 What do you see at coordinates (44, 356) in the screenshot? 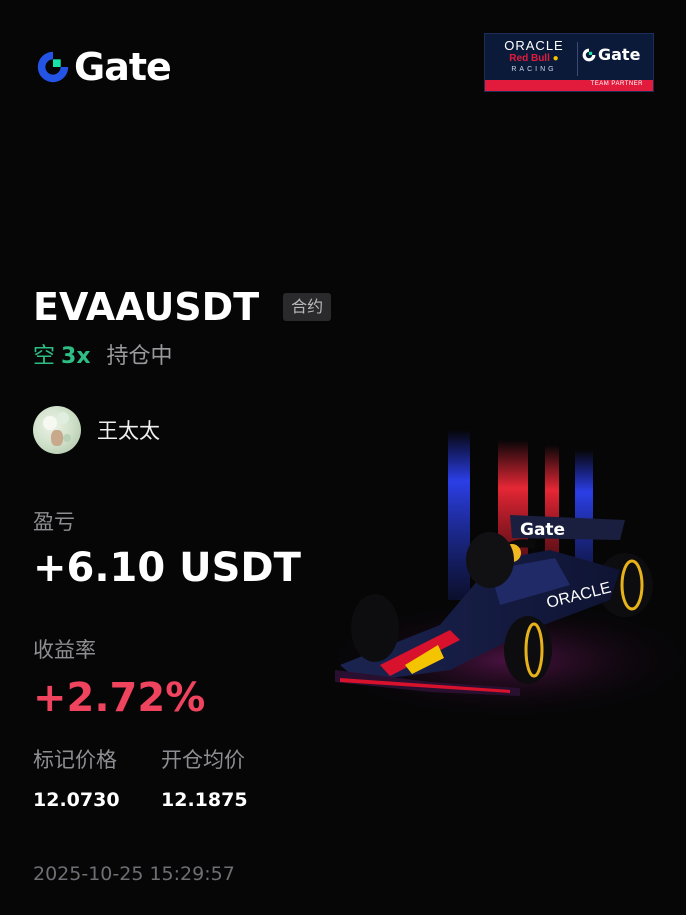
I see `side-label: 空` at bounding box center [44, 356].